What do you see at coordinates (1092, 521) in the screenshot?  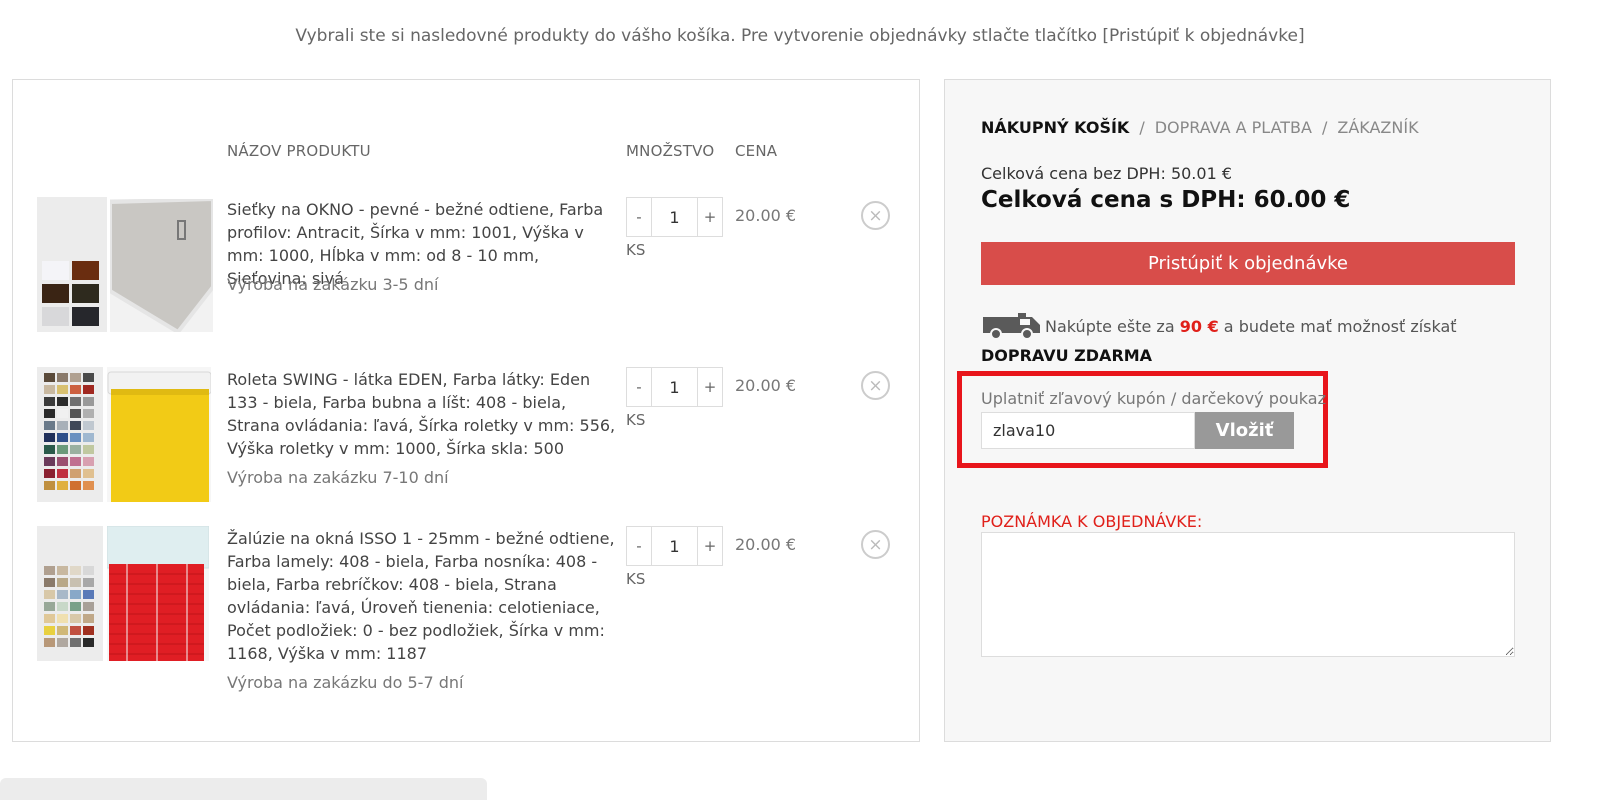 I see `order-note-label: POZNÁMKA K OBJEDNÁVKE:` at bounding box center [1092, 521].